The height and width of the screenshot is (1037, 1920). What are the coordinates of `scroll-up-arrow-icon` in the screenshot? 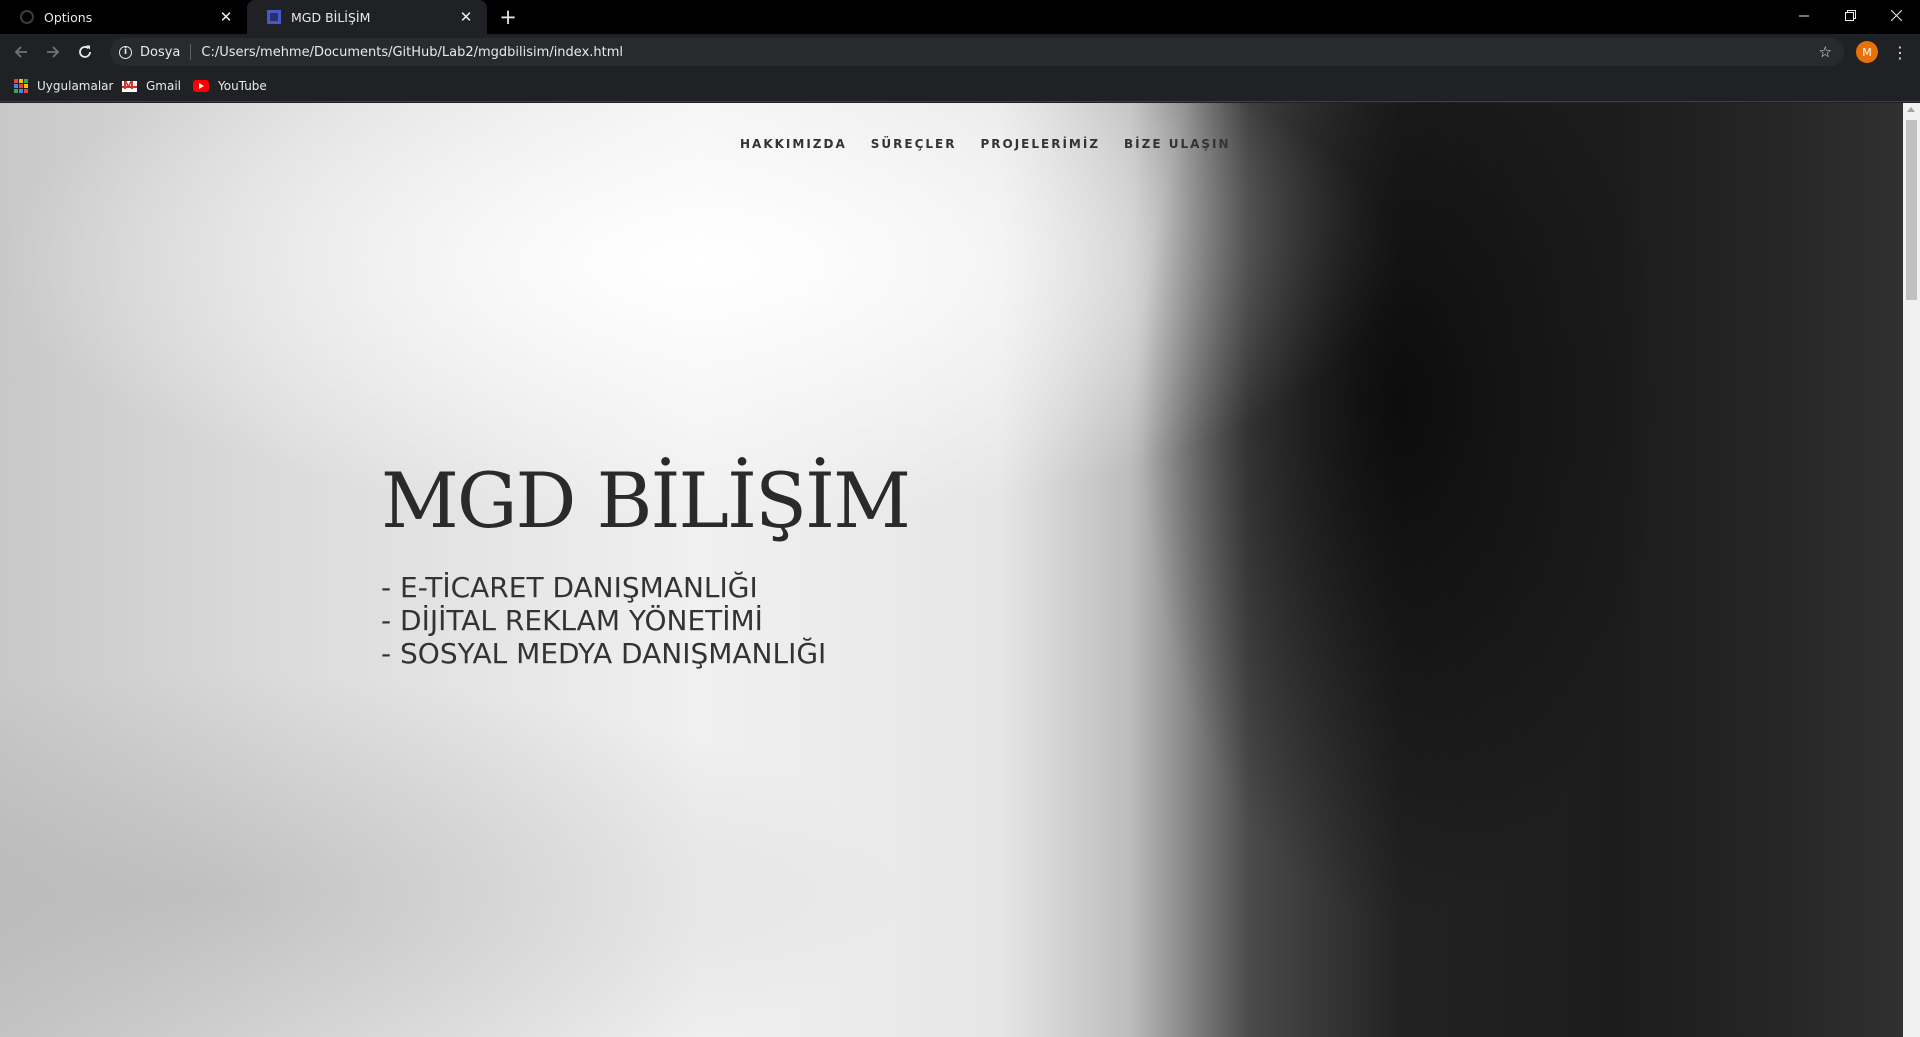 It's located at (1911, 109).